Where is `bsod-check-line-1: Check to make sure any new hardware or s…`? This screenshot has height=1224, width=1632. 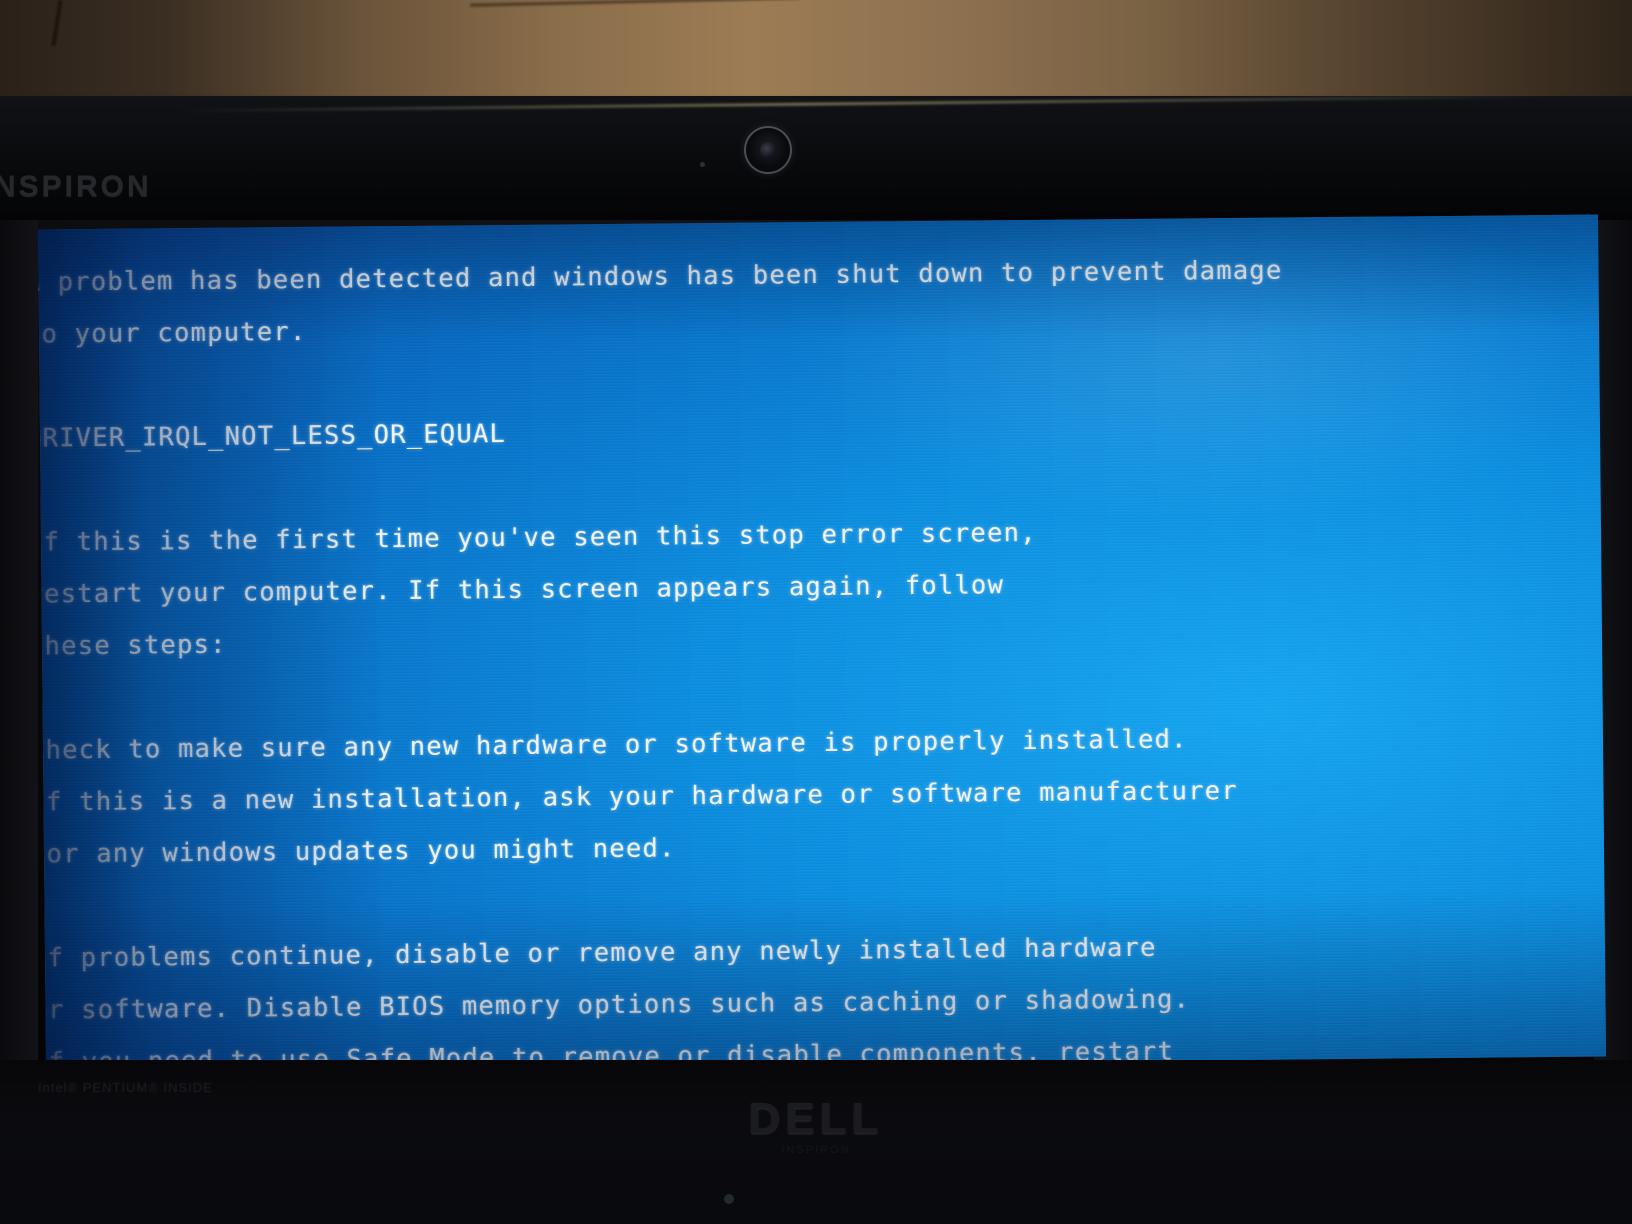
bsod-check-line-1: Check to make sure any new hardware or s… is located at coordinates (613, 745).